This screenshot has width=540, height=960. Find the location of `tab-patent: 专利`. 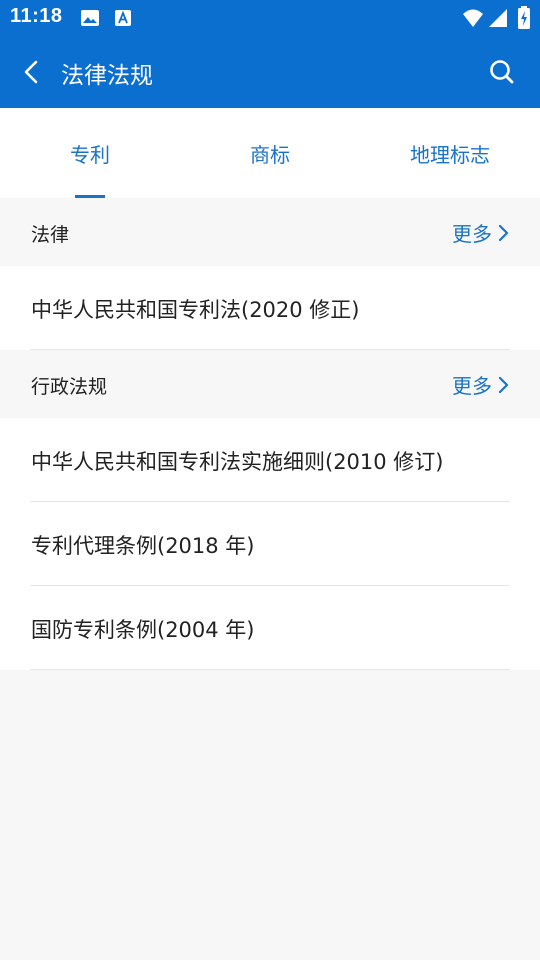

tab-patent: 专利 is located at coordinates (90, 153).